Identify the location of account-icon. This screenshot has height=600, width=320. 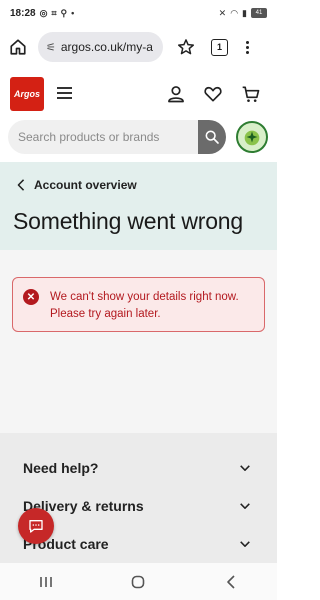
(176, 94).